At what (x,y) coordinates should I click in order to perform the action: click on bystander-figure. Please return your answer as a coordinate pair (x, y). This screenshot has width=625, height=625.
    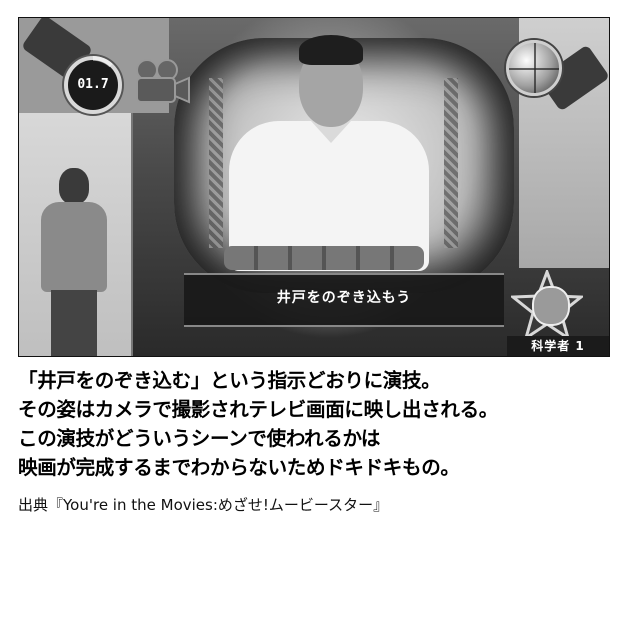
    Looking at the image, I should click on (73, 262).